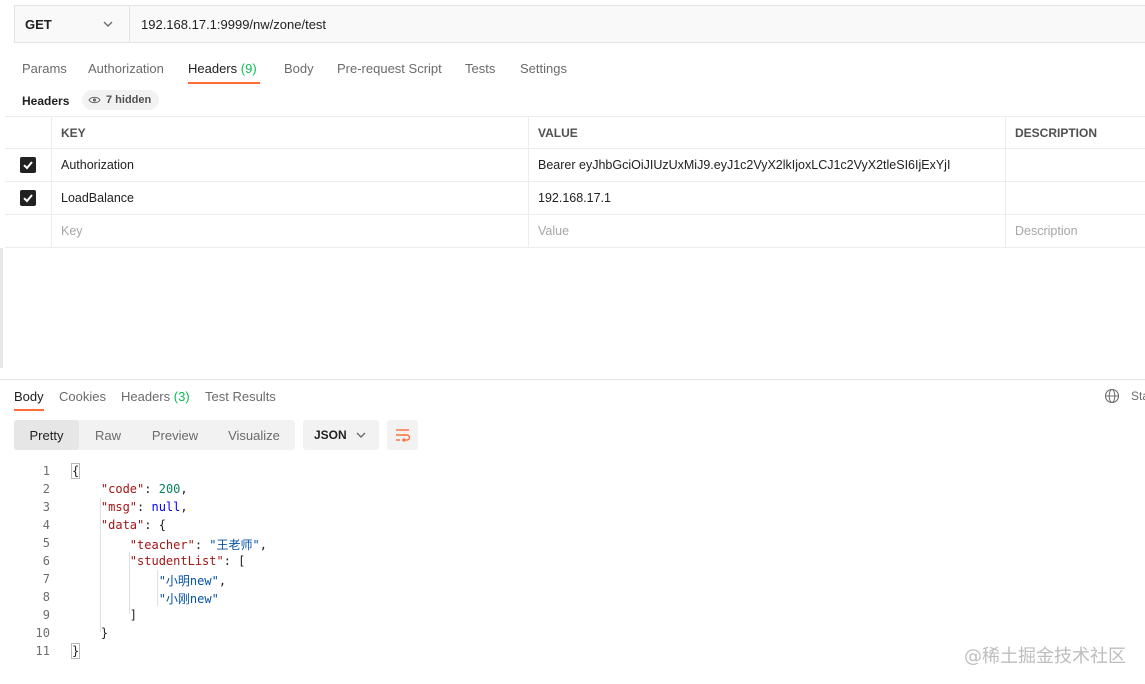  I want to click on code-line: "code": 200,, so click(144, 489).